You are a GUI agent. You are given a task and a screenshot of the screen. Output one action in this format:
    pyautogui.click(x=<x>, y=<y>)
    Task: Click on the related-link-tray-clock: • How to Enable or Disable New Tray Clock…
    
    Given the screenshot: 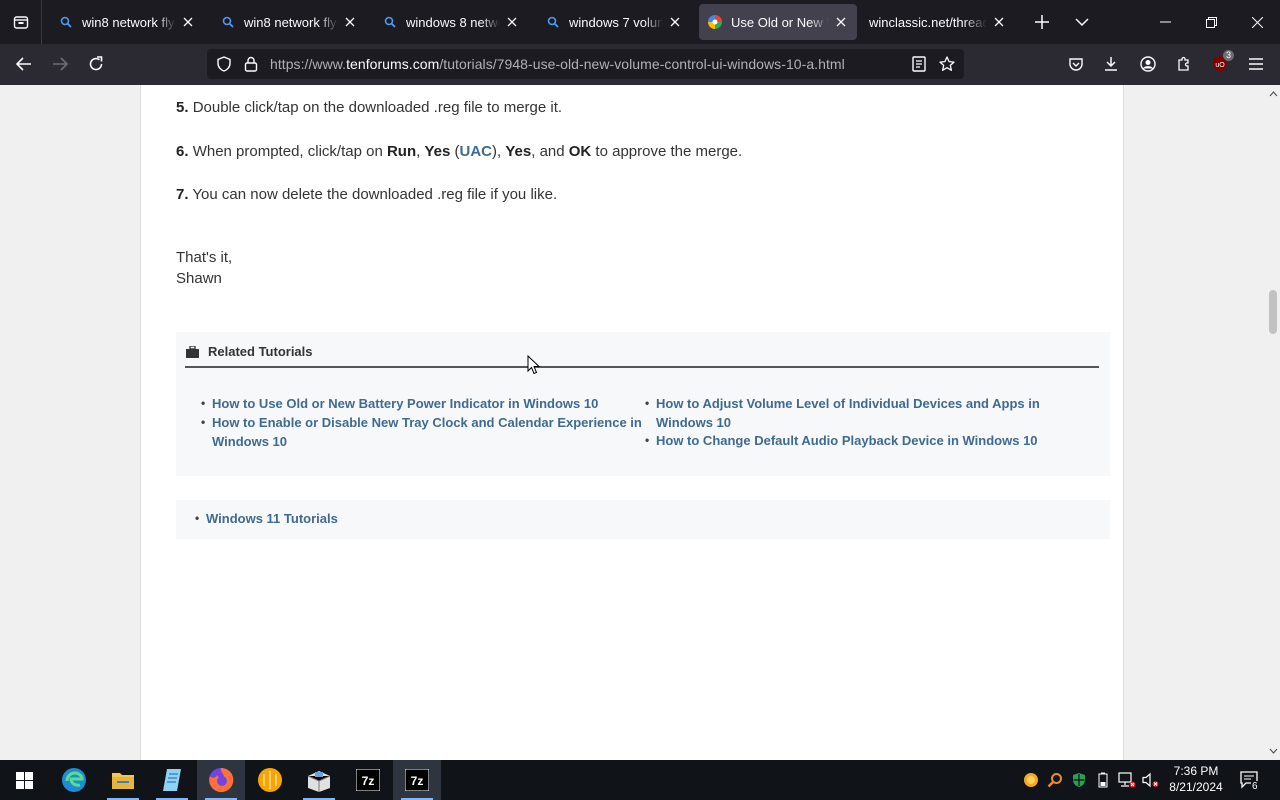 What is the action you would take?
    pyautogui.click(x=421, y=432)
    